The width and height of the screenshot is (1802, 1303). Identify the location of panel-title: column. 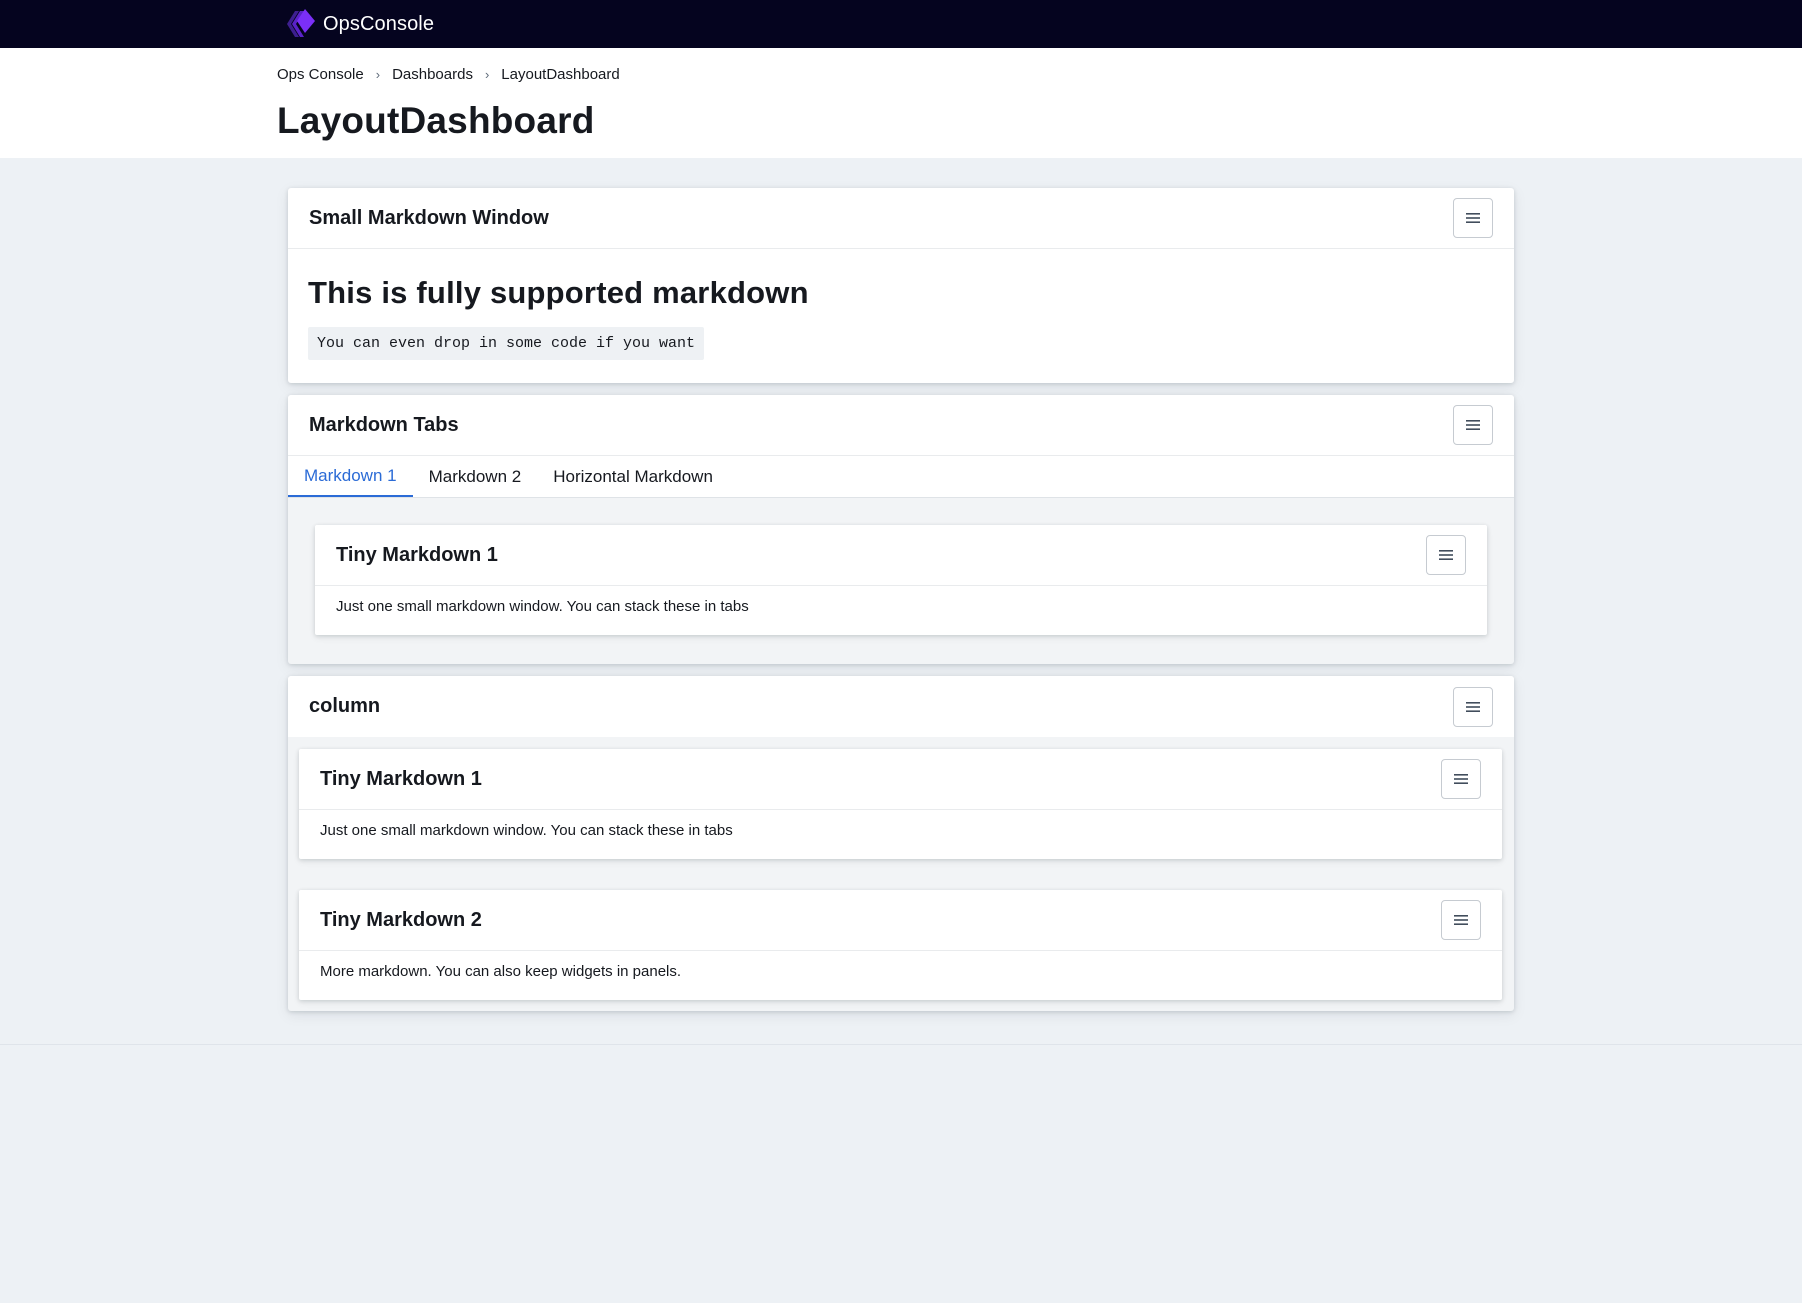
(345, 706).